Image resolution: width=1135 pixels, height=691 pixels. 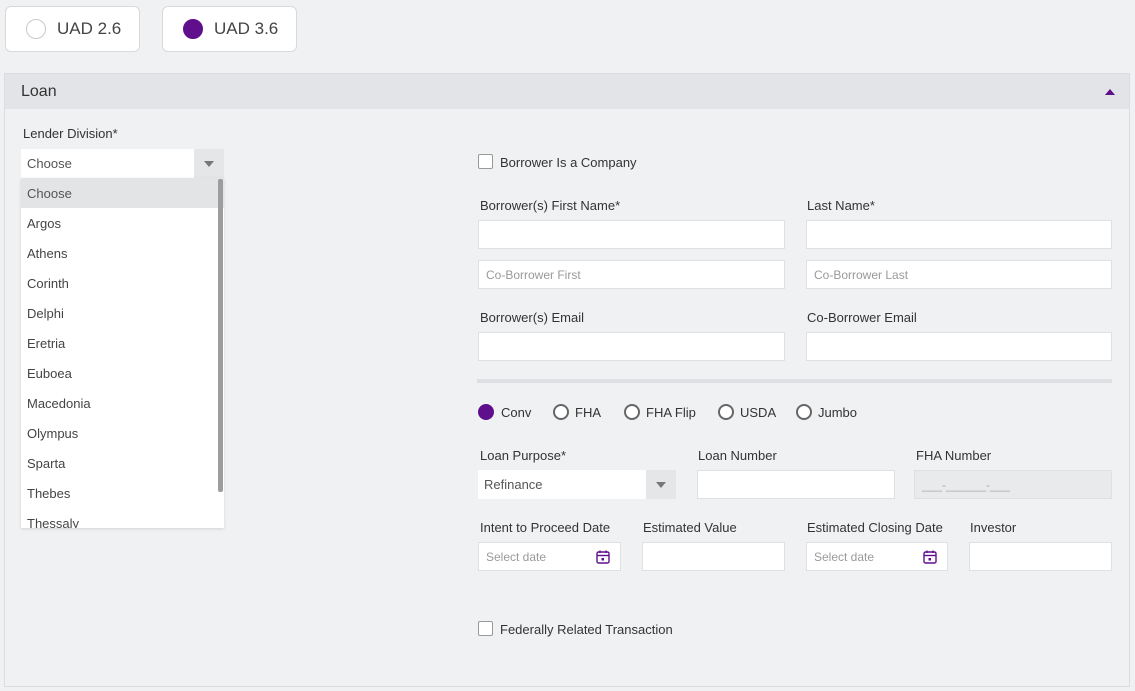 I want to click on federally-related-checkbox, so click(x=485, y=628).